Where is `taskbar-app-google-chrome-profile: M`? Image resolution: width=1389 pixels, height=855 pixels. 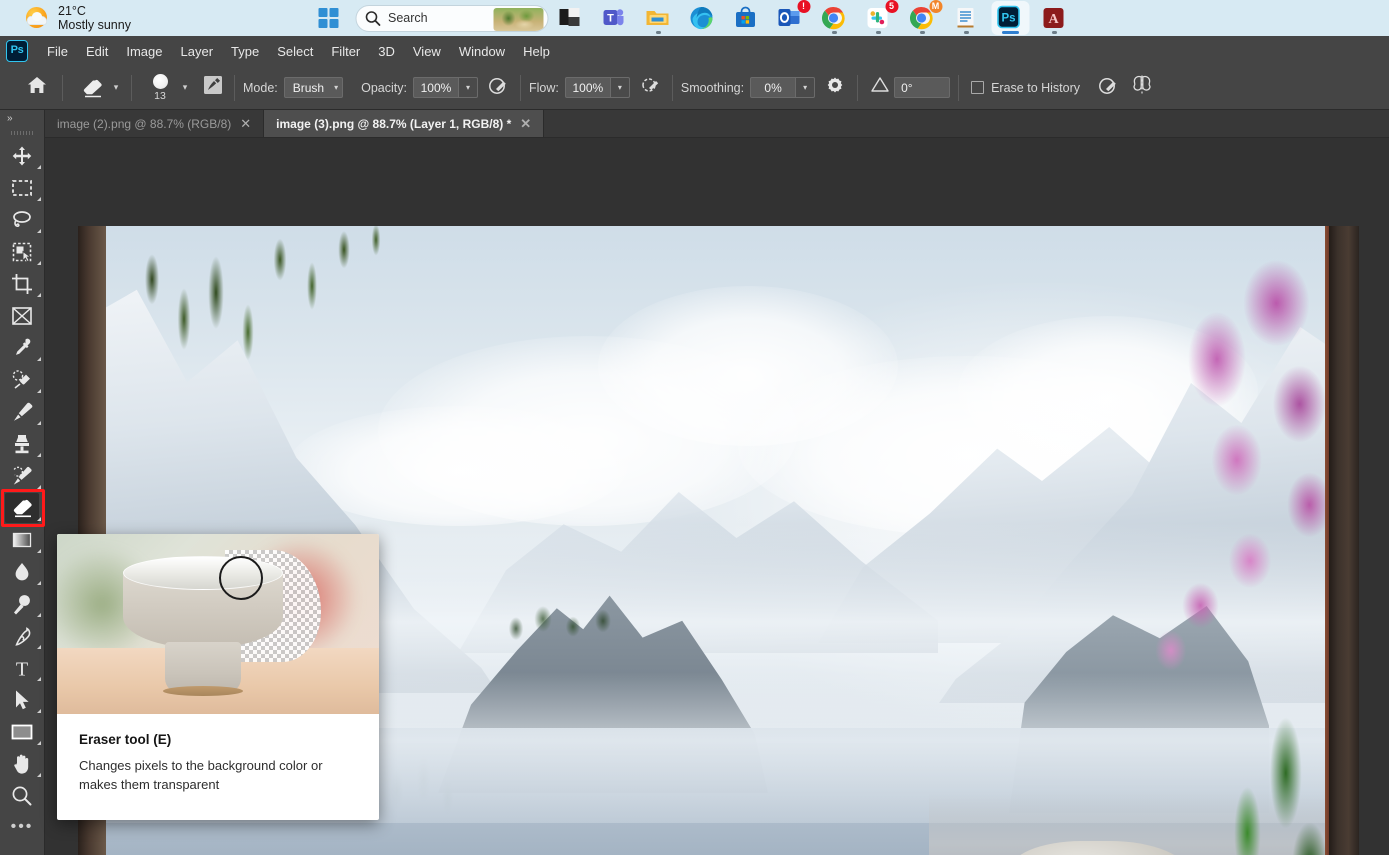 taskbar-app-google-chrome-profile: M is located at coordinates (922, 18).